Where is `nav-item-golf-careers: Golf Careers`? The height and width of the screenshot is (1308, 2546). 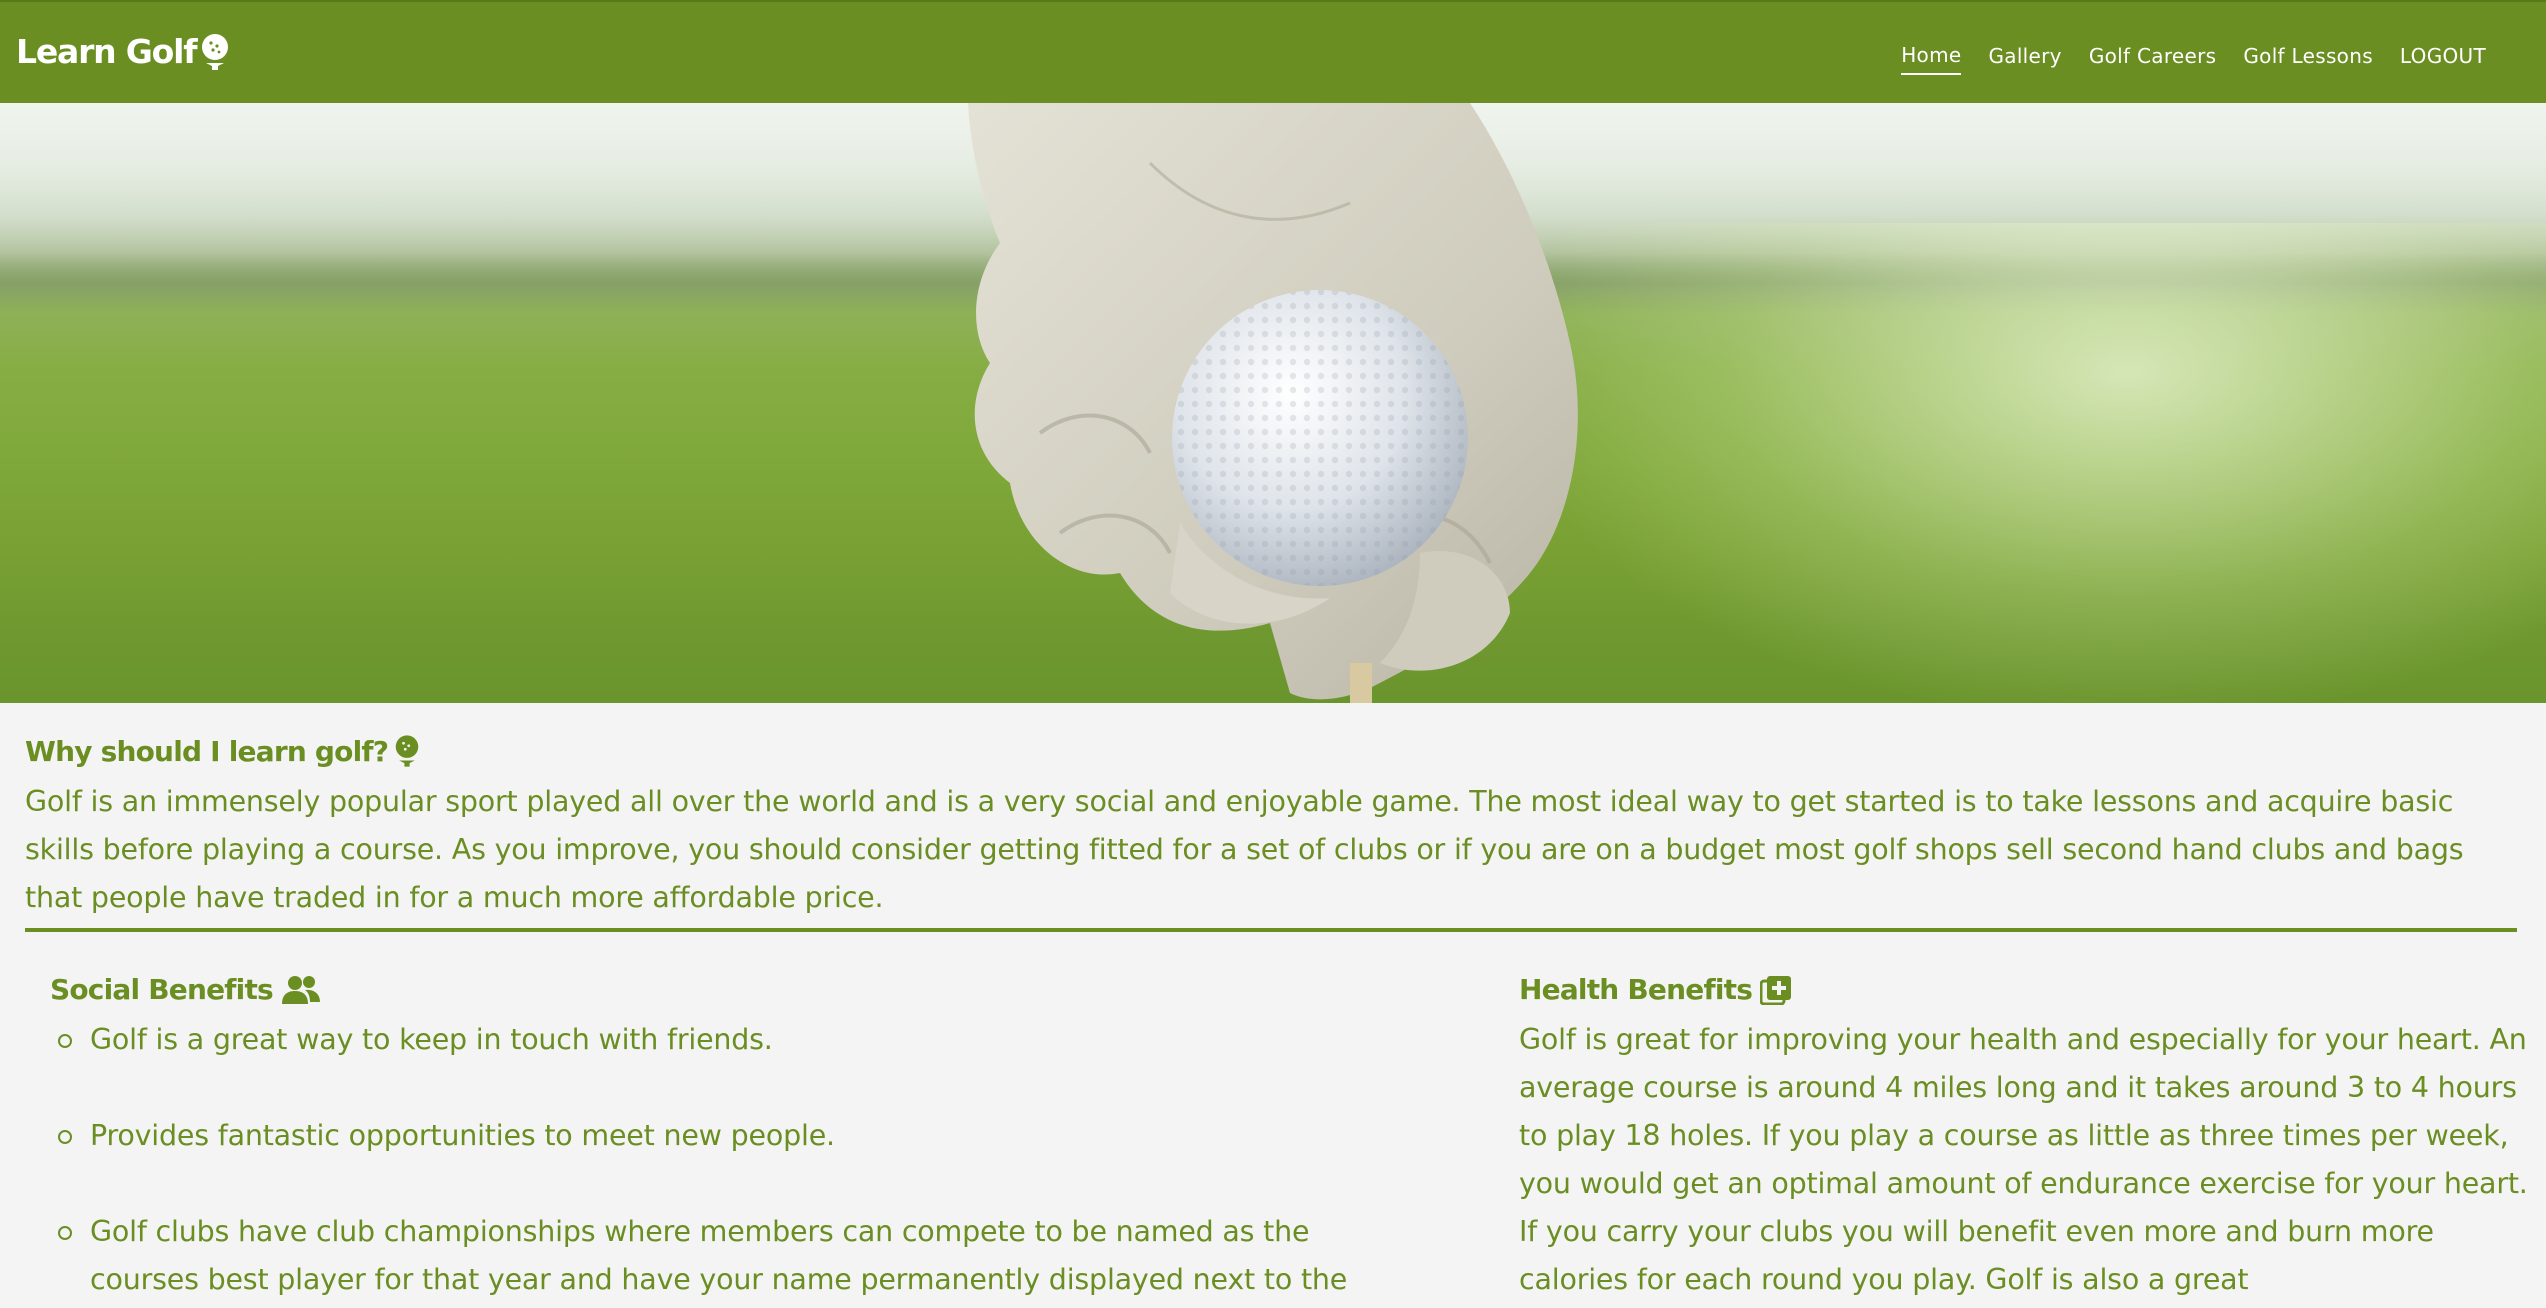 nav-item-golf-careers: Golf Careers is located at coordinates (2153, 59).